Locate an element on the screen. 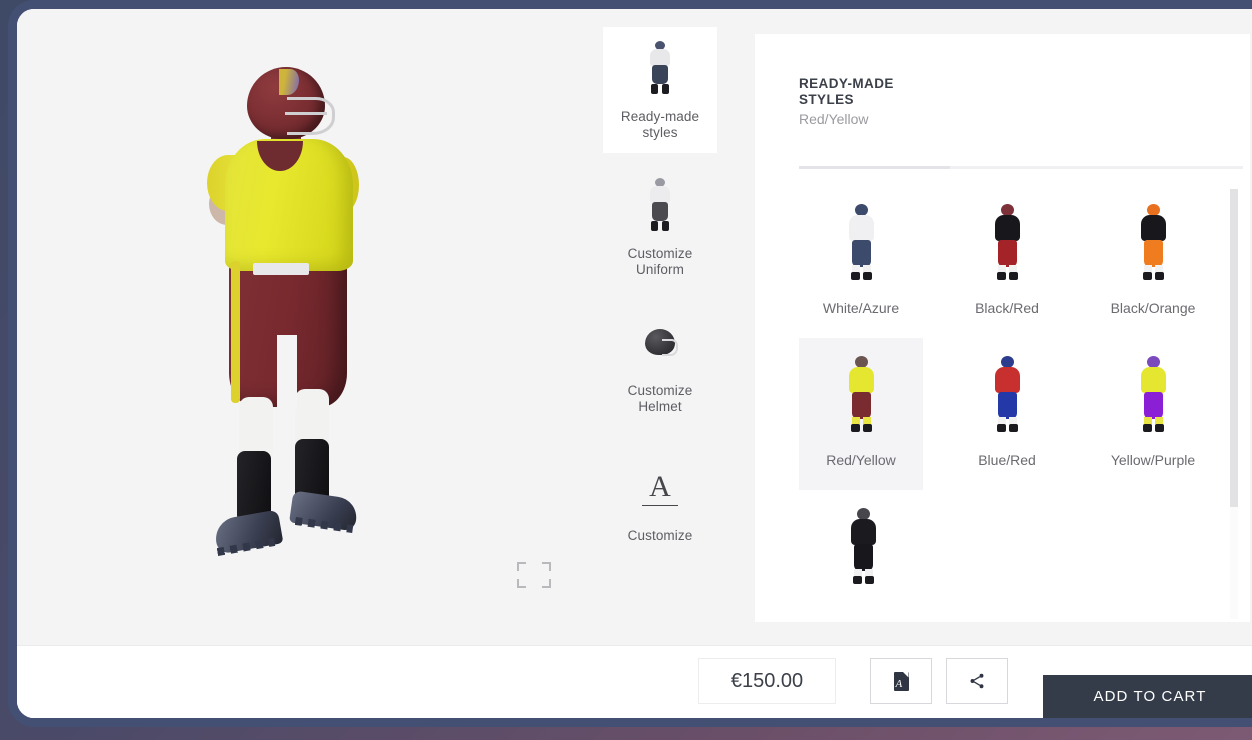 Image resolution: width=1252 pixels, height=740 pixels. swatch-row: White/Azure Black/Red Black/Orange is located at coordinates (1018, 262).